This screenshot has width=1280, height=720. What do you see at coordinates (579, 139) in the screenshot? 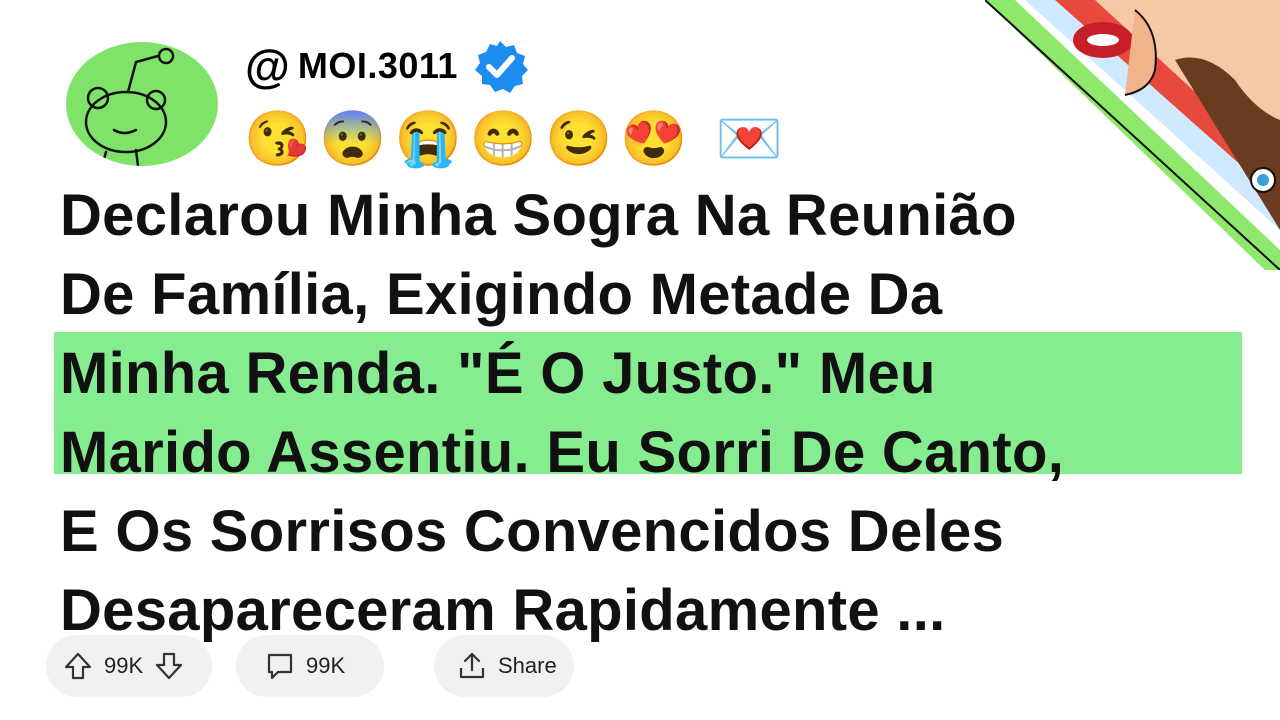
I see `winking-face-icon: 😉` at bounding box center [579, 139].